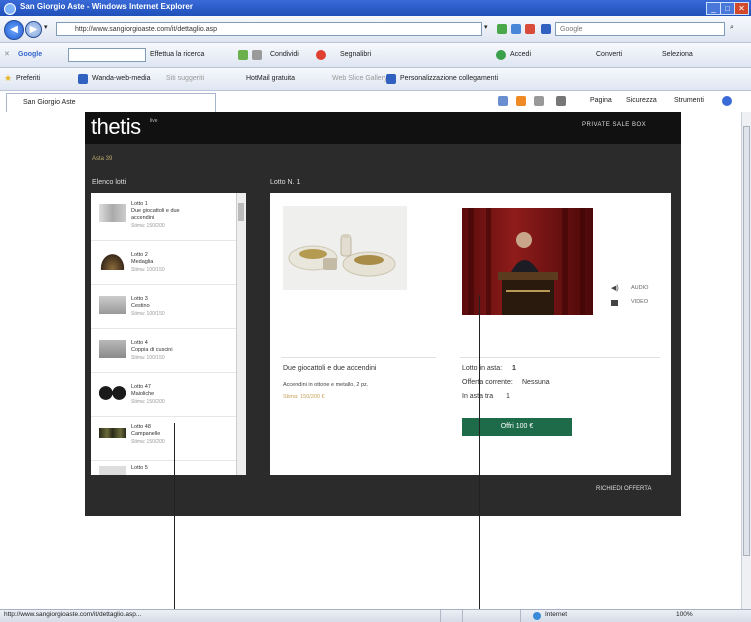 This screenshot has width=751, height=622. What do you see at coordinates (257, 55) in the screenshot?
I see `page-rank-icon` at bounding box center [257, 55].